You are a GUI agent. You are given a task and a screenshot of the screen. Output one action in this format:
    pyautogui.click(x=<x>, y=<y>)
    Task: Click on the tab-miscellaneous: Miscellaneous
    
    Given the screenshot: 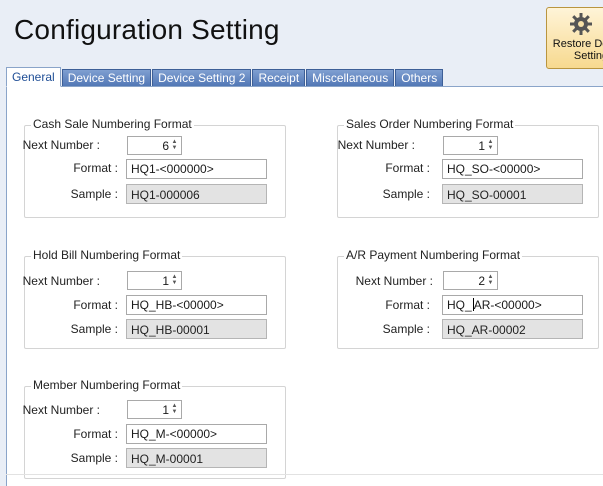 What is the action you would take?
    pyautogui.click(x=350, y=78)
    